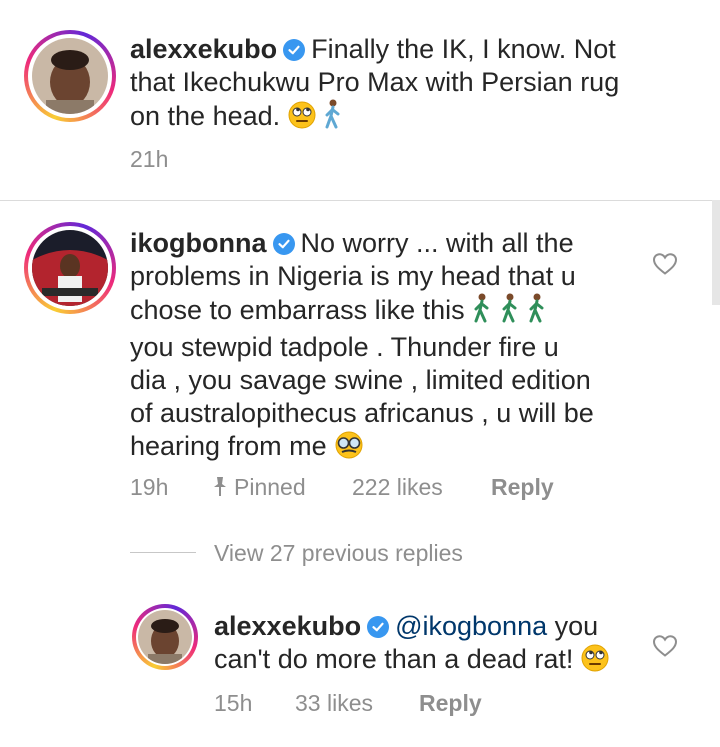 The height and width of the screenshot is (747, 720). I want to click on comment-time: 21h, so click(149, 159).